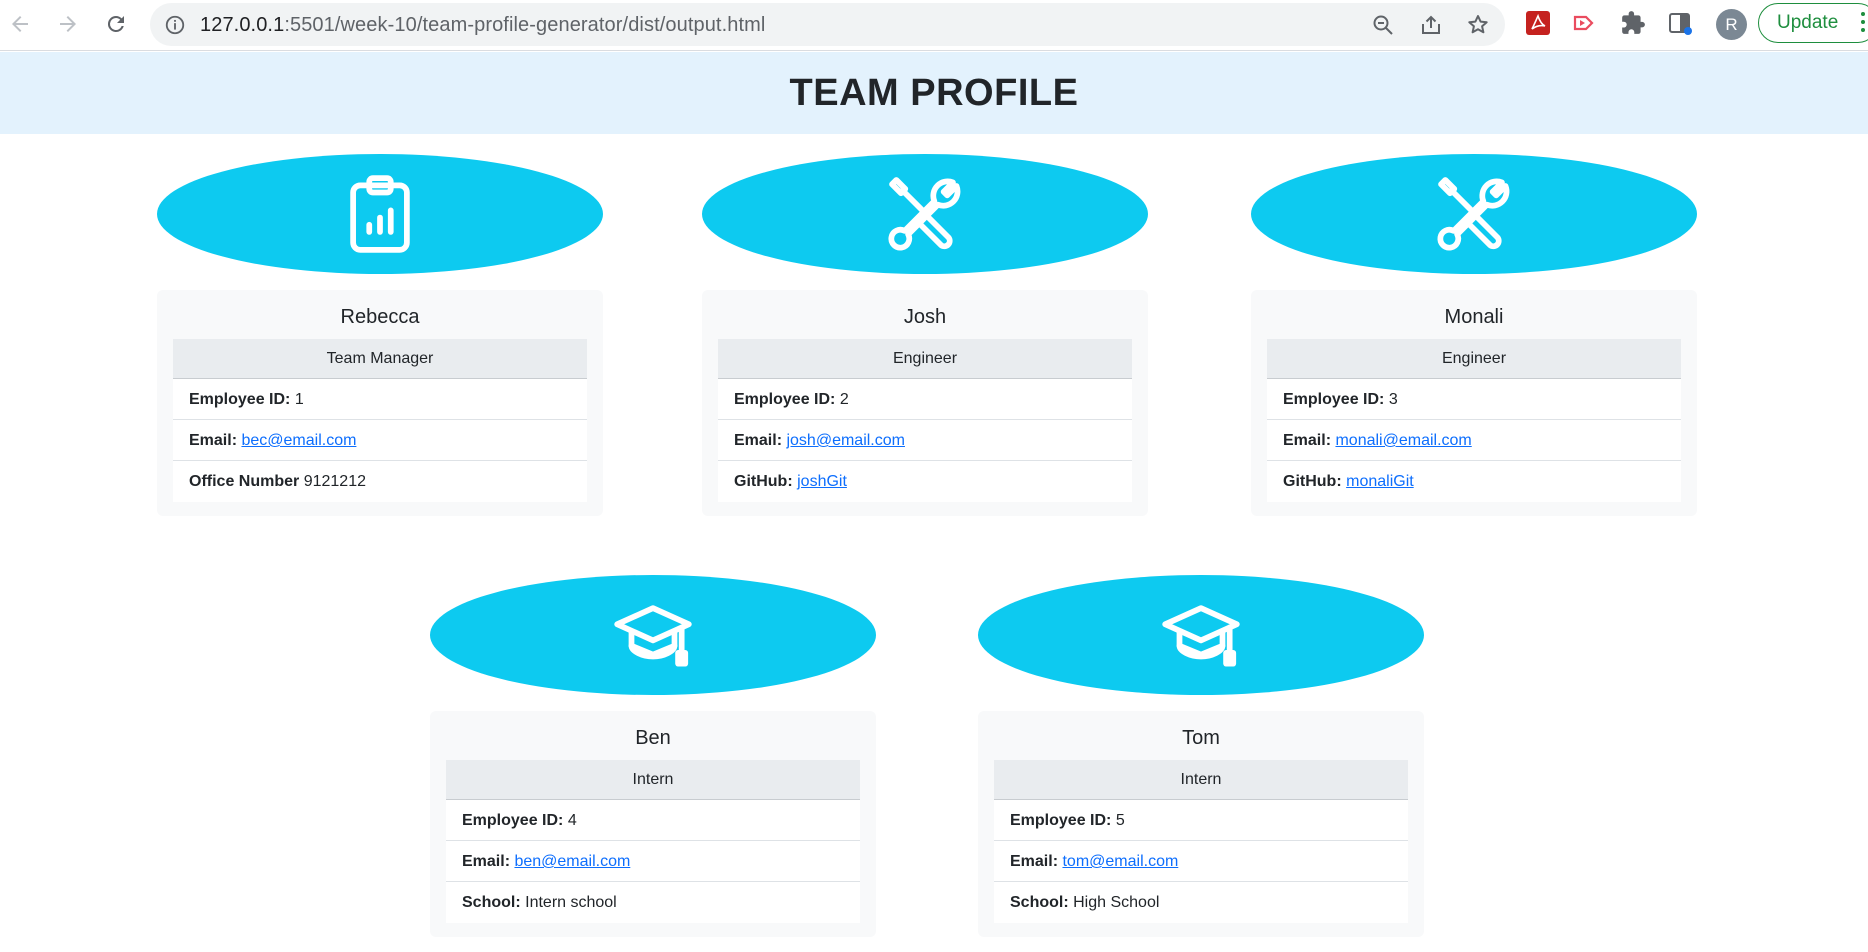 This screenshot has height=952, width=1868. Describe the element at coordinates (1478, 25) in the screenshot. I see `bookmark-star-icon` at that location.